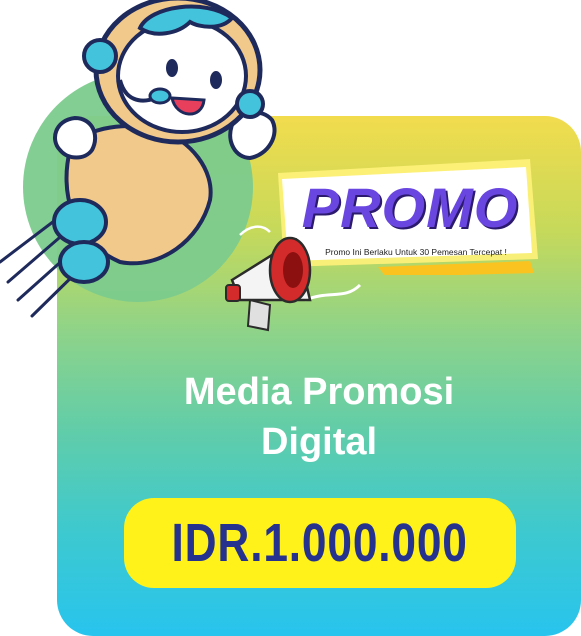 This screenshot has width=581, height=636. I want to click on price-badge: IDR.1.000.000, so click(320, 543).